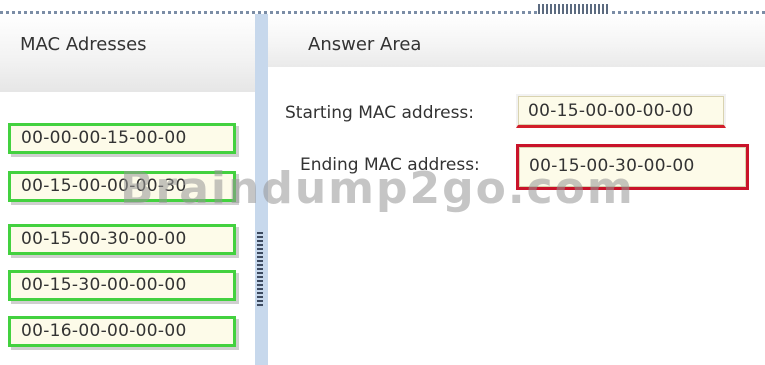 The image size is (765, 365). Describe the element at coordinates (122, 186) in the screenshot. I see `draggable-mac-item: 00-15-00-00-00-30` at that location.